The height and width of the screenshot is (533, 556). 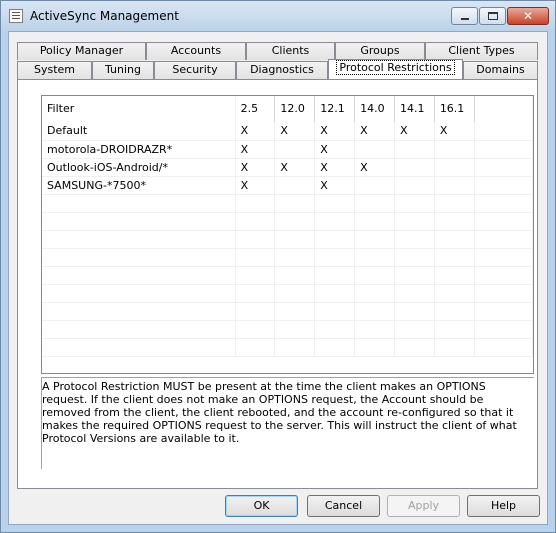 I want to click on version-column-header: 2.5, so click(x=255, y=109).